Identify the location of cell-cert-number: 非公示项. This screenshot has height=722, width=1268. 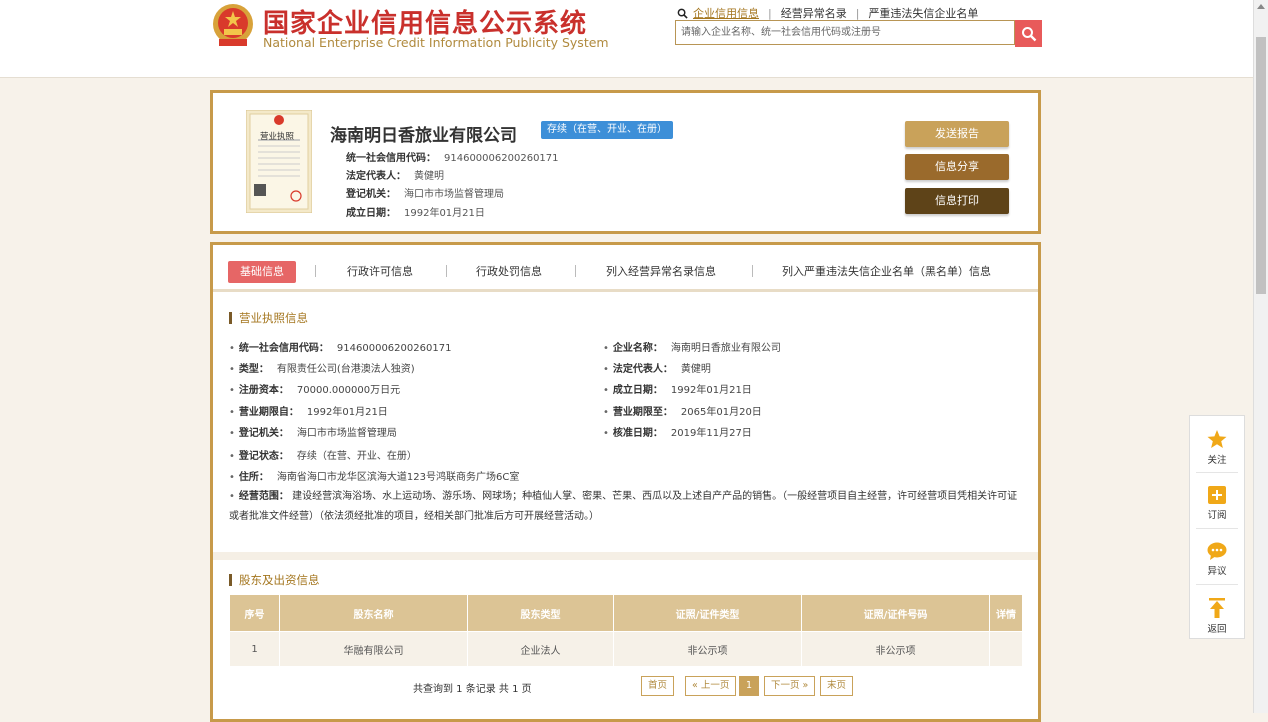
(895, 649).